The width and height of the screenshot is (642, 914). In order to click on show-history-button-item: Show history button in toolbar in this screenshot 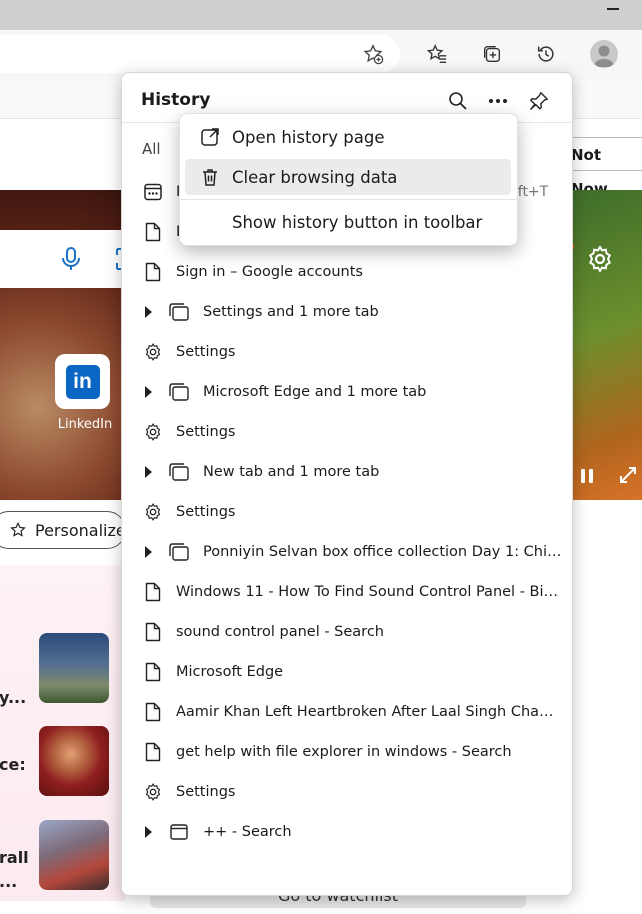, I will do `click(348, 222)`.